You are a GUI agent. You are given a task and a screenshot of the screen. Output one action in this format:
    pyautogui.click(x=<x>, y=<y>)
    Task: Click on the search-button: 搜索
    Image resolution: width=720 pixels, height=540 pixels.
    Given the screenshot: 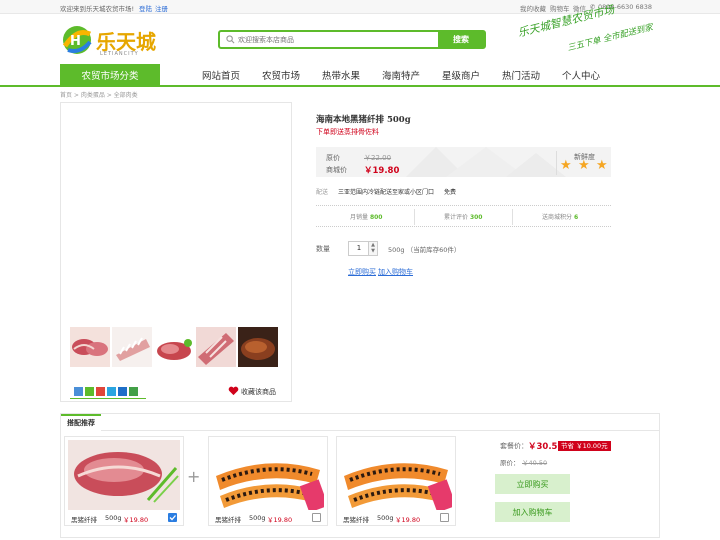 What is the action you would take?
    pyautogui.click(x=461, y=39)
    